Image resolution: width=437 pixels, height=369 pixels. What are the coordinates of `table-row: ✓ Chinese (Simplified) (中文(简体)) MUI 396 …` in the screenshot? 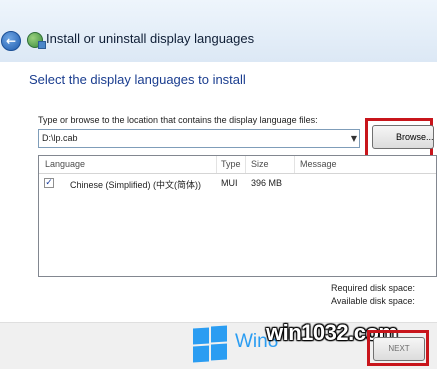 It's located at (237, 184).